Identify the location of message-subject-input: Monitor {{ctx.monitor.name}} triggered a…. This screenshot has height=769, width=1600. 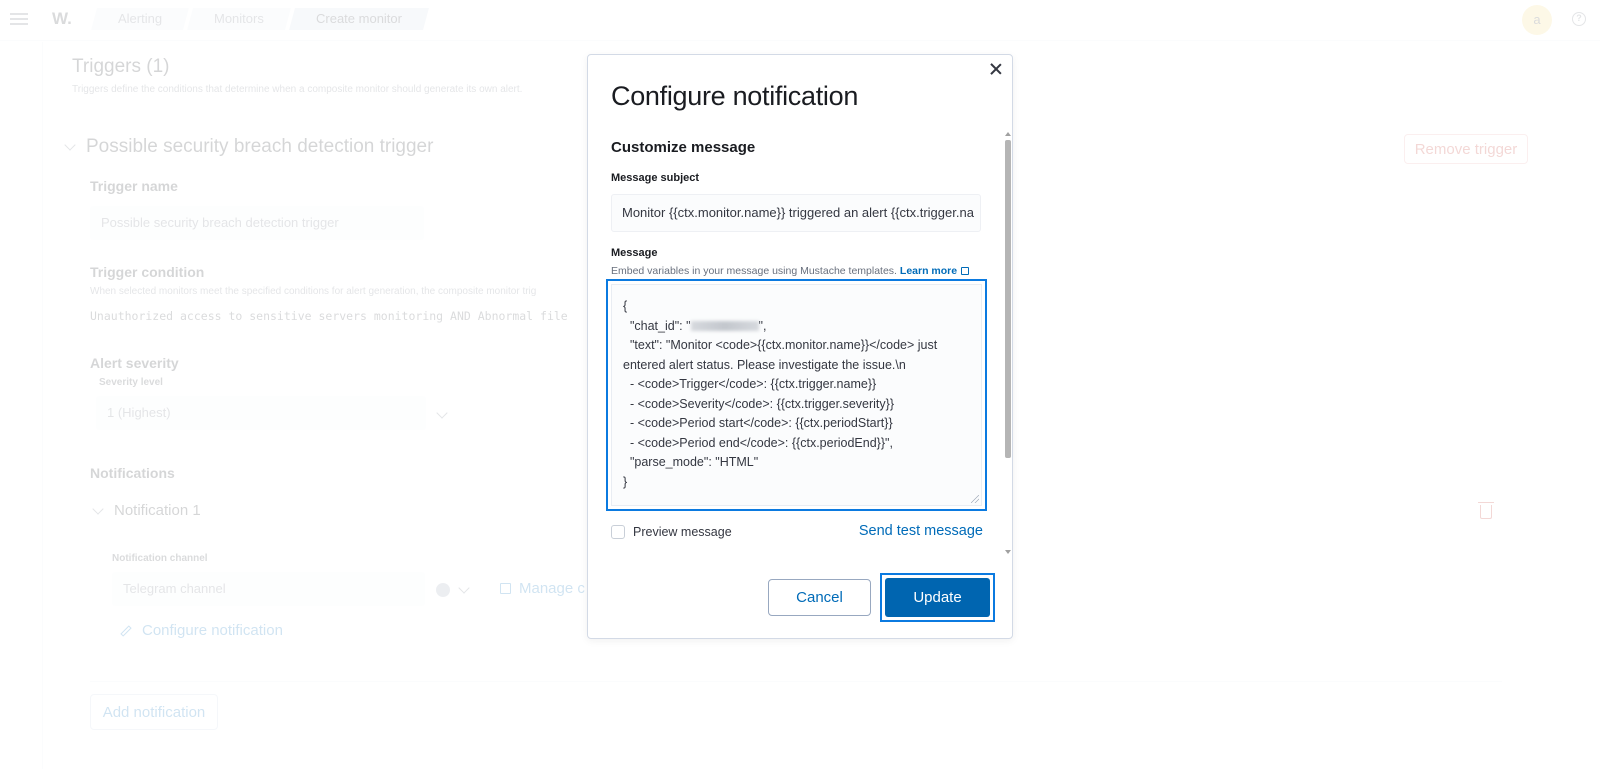
(796, 213).